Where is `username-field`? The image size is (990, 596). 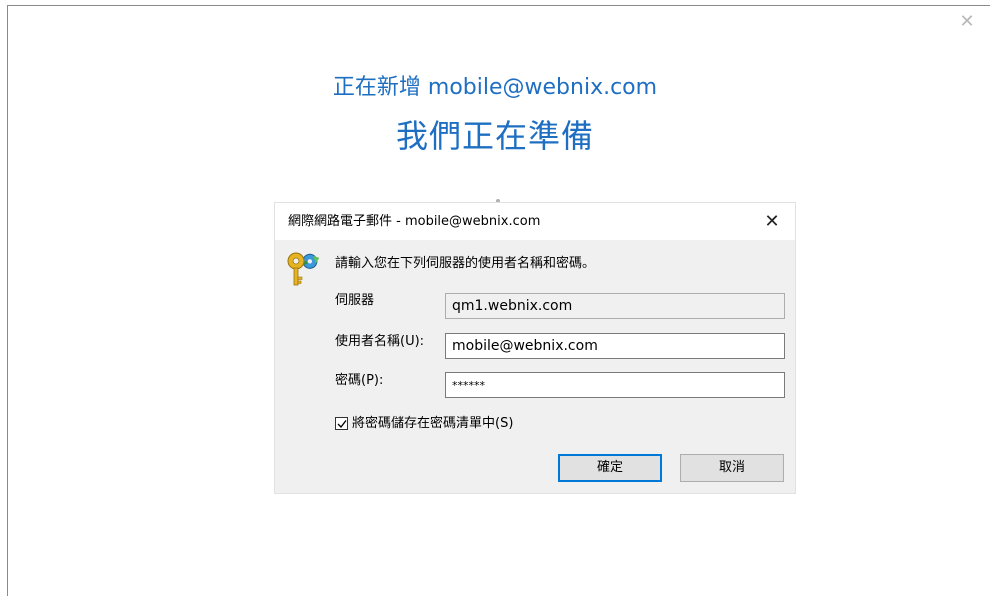
username-field is located at coordinates (615, 346).